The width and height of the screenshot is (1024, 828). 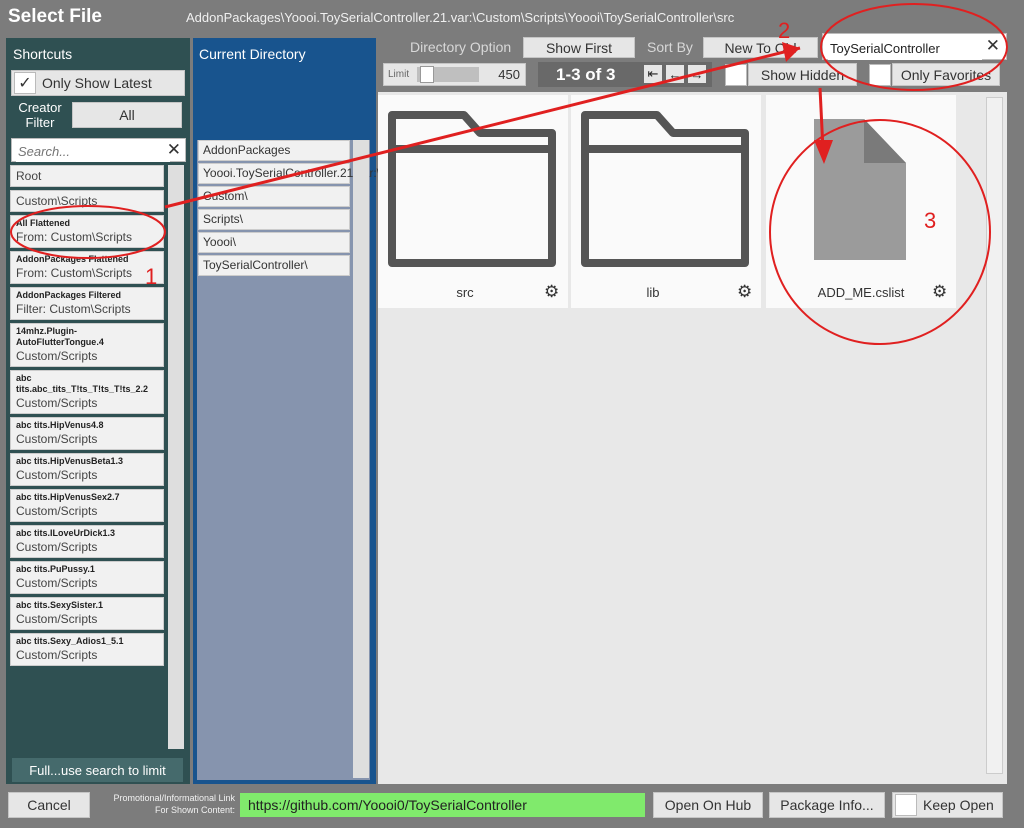 I want to click on file-tile-src: src ⚙, so click(x=473, y=201).